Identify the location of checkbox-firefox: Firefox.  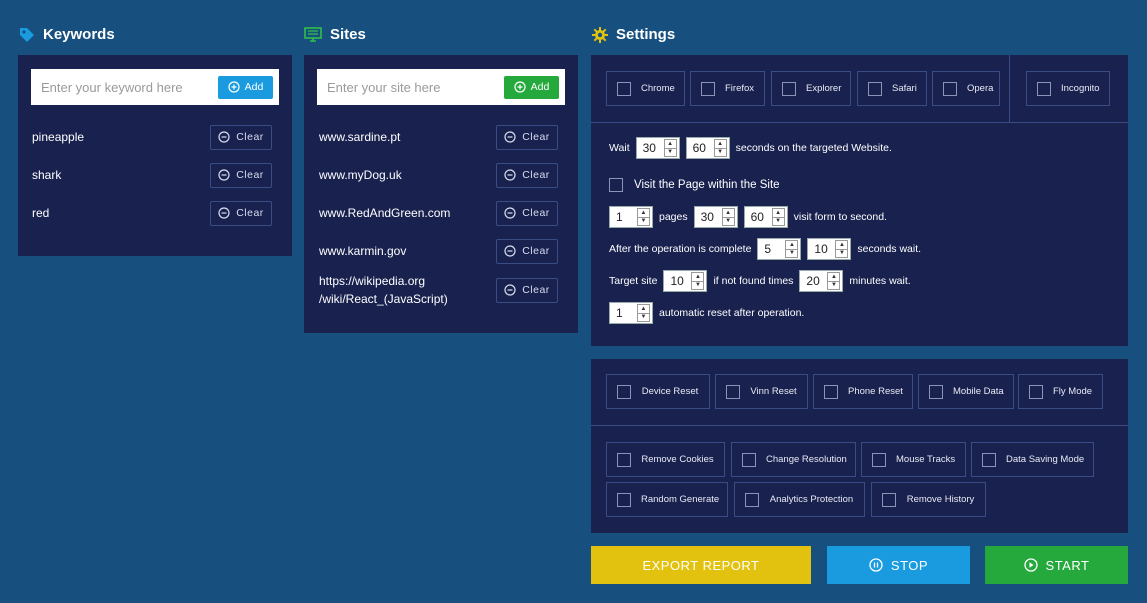
(727, 88).